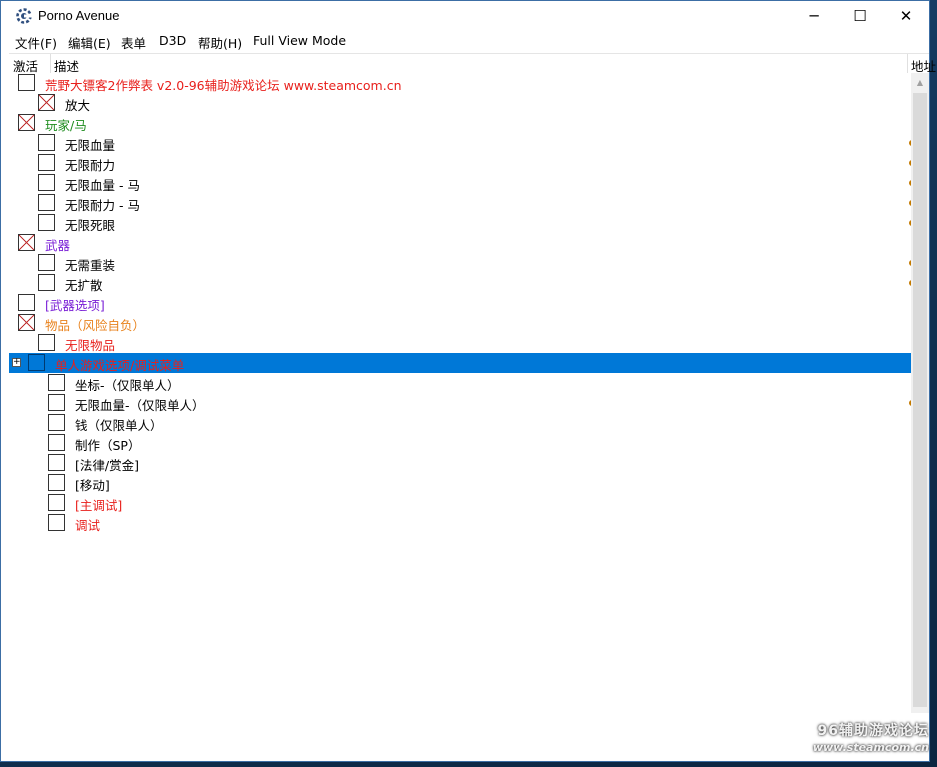 This screenshot has width=937, height=767. What do you see at coordinates (79, 15) in the screenshot?
I see `window-title: Porno Avenue` at bounding box center [79, 15].